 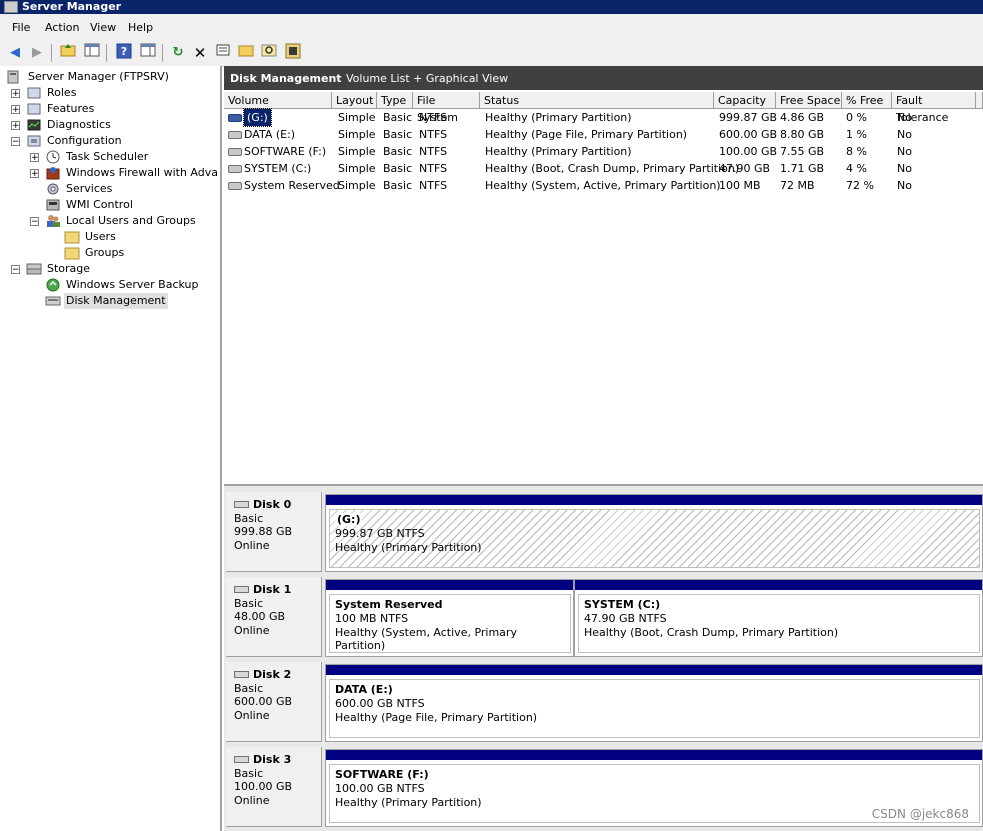 What do you see at coordinates (274, 532) in the screenshot?
I see `disk-info: Disk 0 Basic 999.88 GB Online` at bounding box center [274, 532].